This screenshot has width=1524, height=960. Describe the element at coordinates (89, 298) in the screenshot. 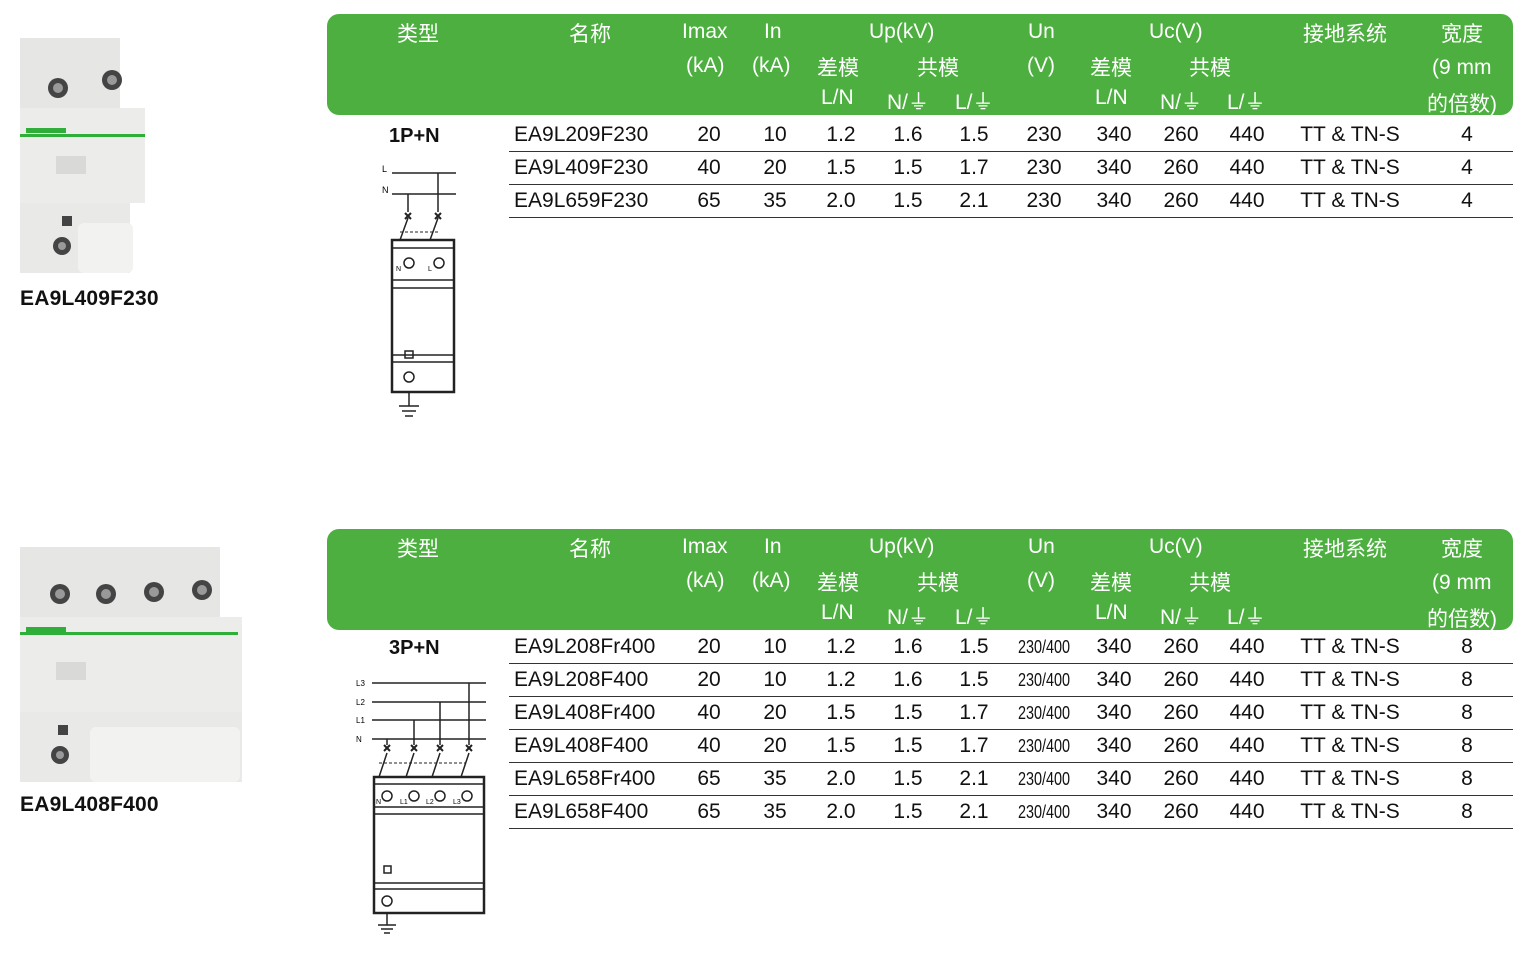

I see `product-code-caption: EA9L409F230` at that location.